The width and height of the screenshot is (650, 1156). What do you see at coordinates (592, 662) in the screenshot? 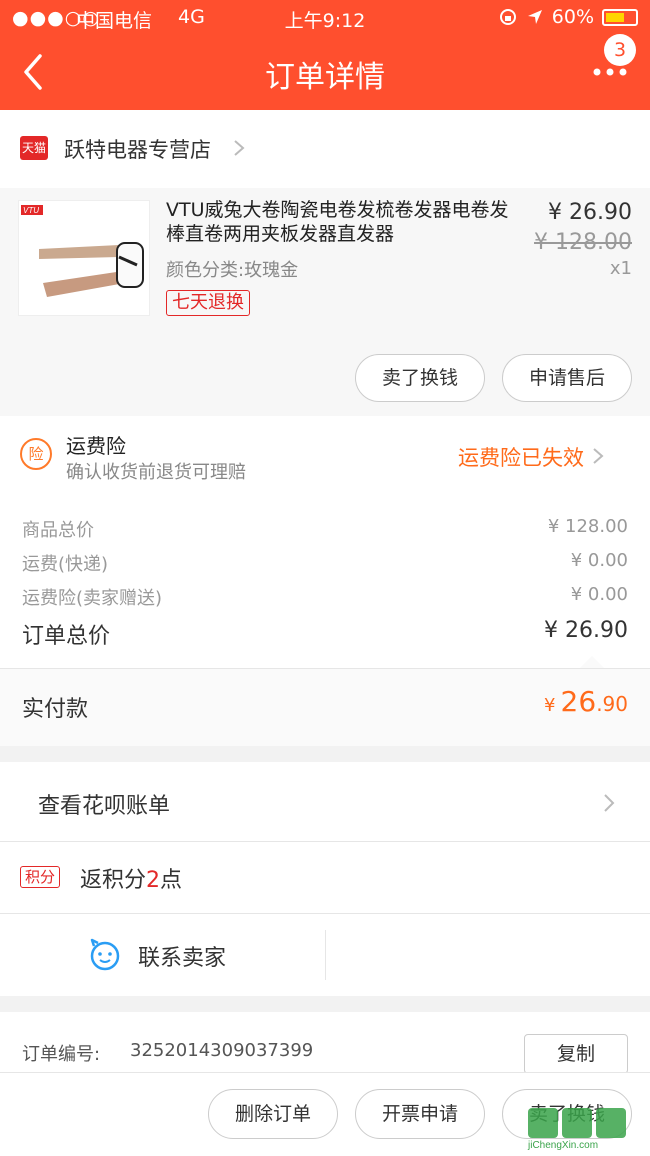
I see `tooltip-notch` at bounding box center [592, 662].